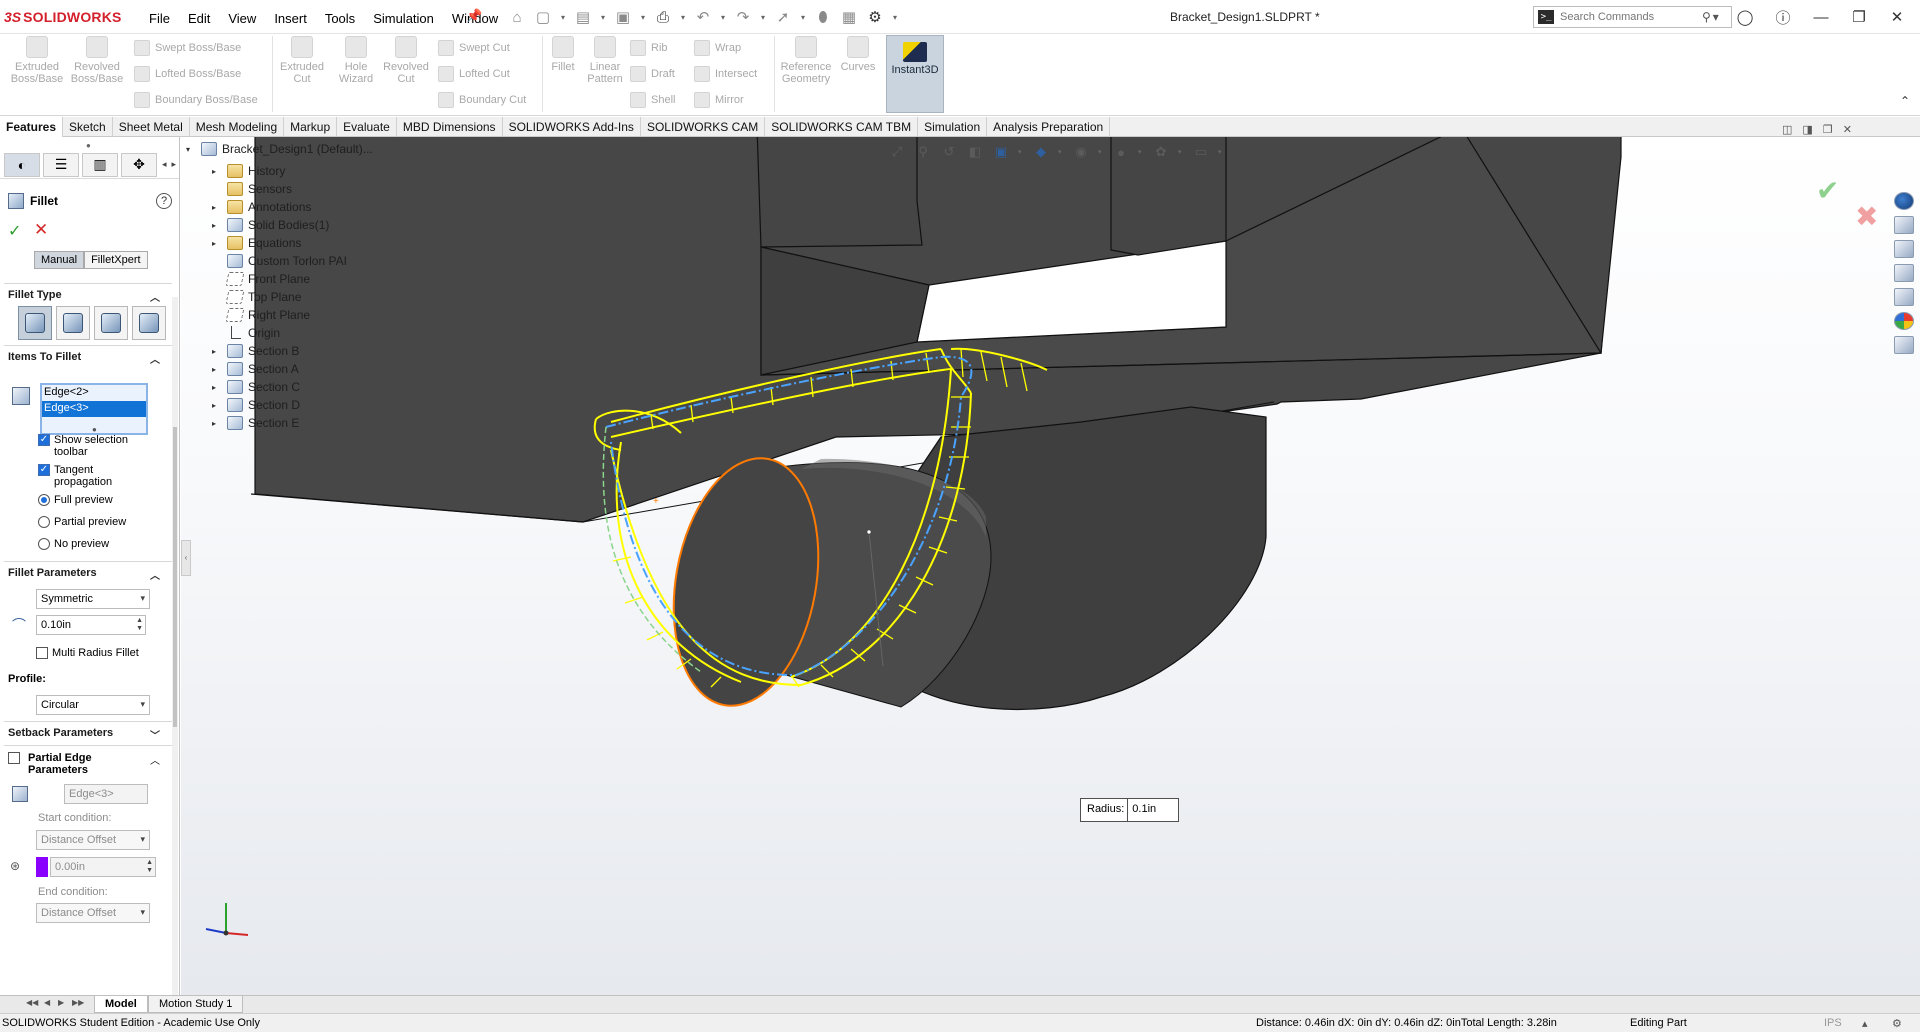 The height and width of the screenshot is (1032, 1920). What do you see at coordinates (94, 429) in the screenshot?
I see `resize-grip-icon: ●` at bounding box center [94, 429].